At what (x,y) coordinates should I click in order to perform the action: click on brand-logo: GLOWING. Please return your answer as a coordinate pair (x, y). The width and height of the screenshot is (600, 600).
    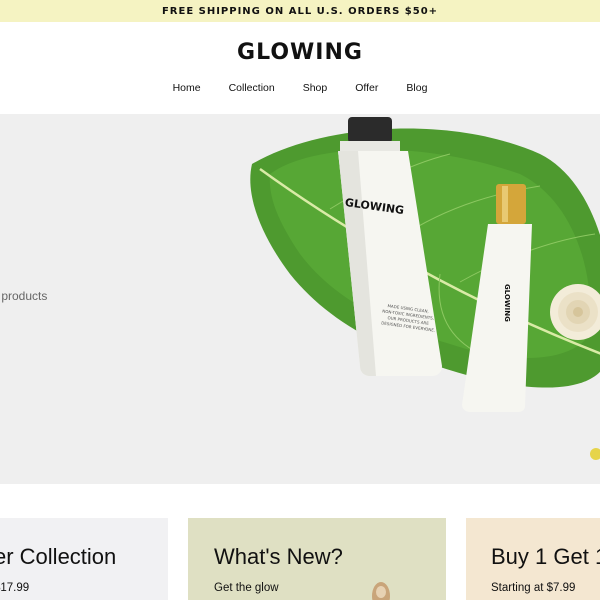
    Looking at the image, I should click on (300, 52).